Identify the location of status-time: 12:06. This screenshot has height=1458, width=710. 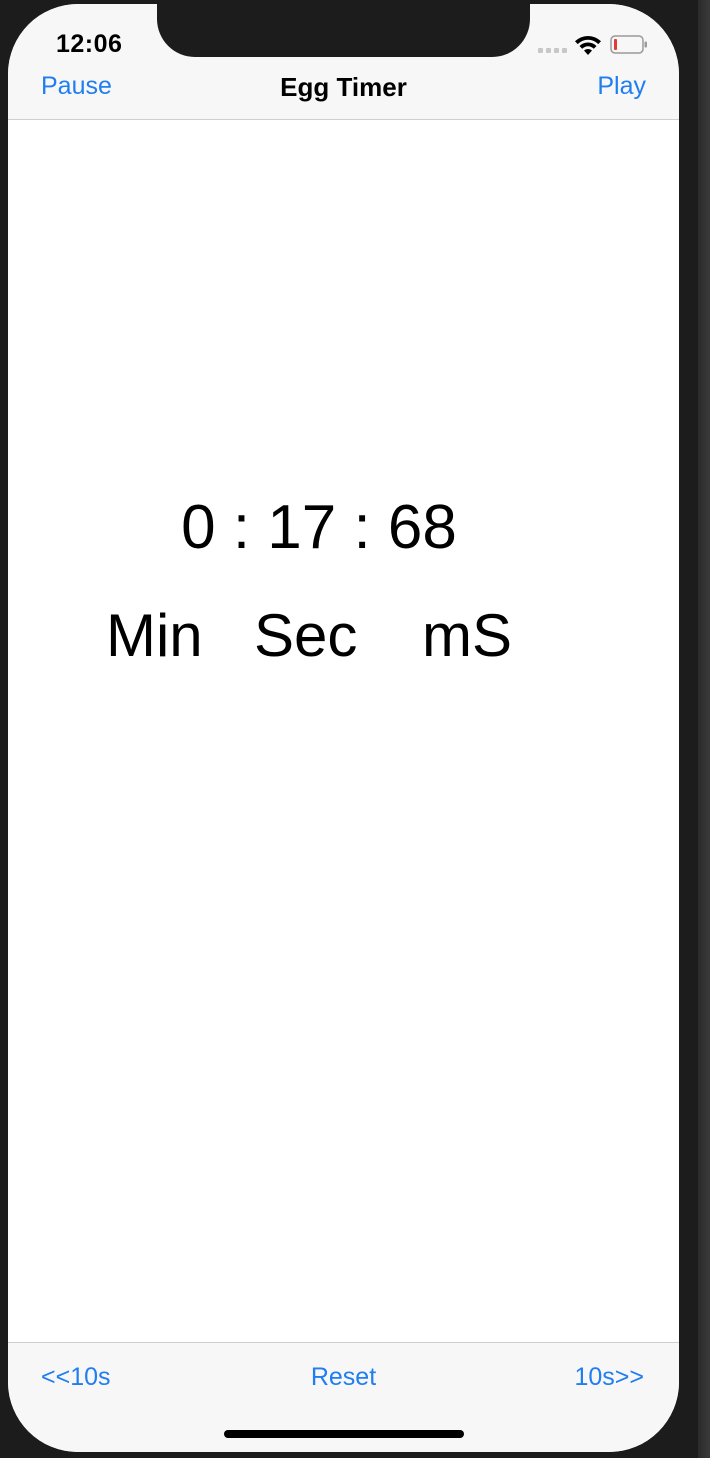
(89, 44).